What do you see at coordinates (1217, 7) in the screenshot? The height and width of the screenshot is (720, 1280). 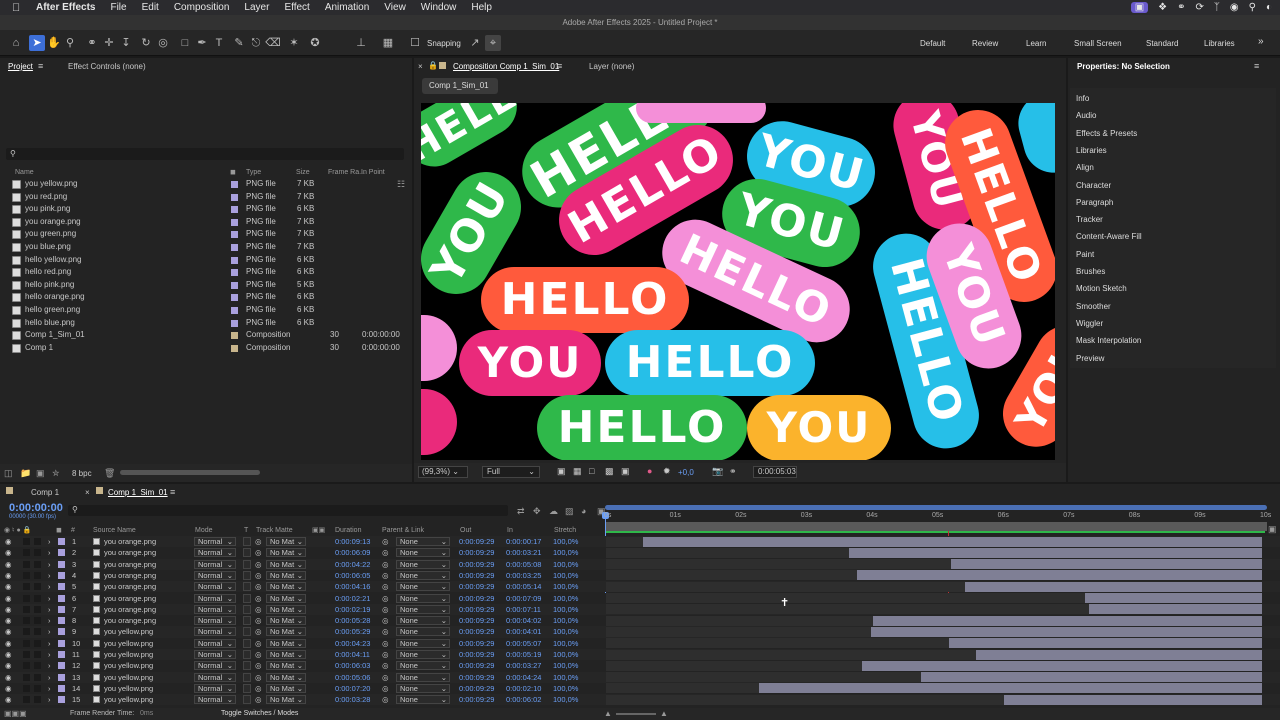 I see `bluetooth-icon: ᛉ` at bounding box center [1217, 7].